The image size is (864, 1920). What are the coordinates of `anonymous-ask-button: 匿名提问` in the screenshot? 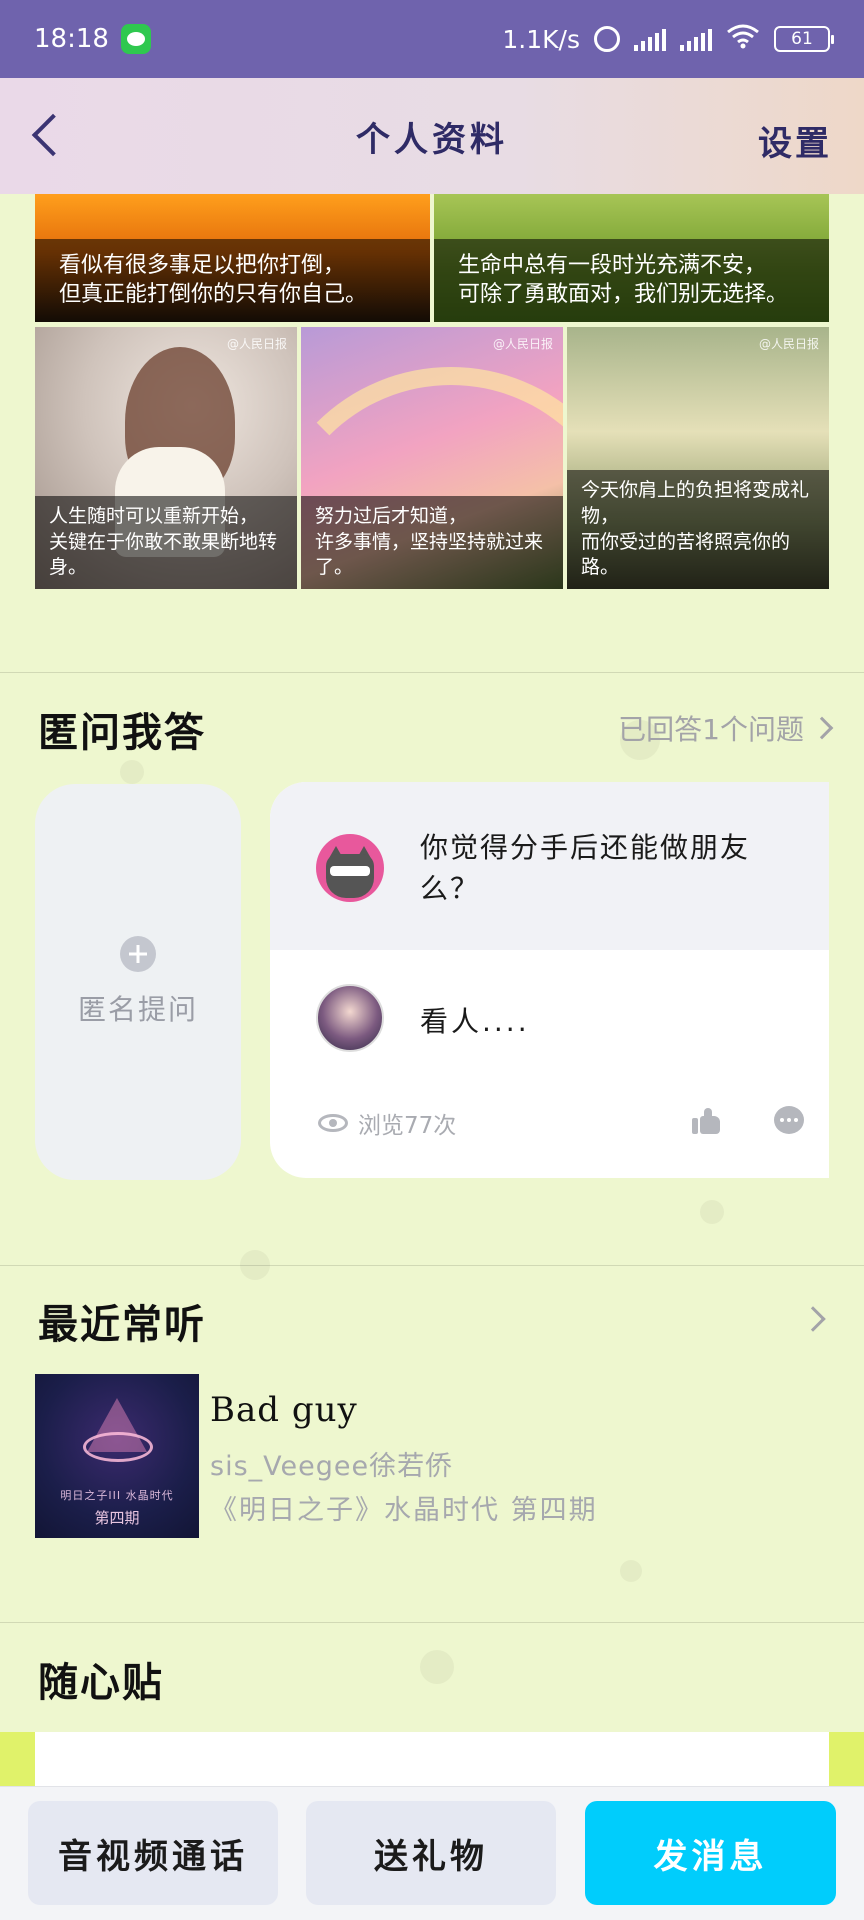 It's located at (138, 982).